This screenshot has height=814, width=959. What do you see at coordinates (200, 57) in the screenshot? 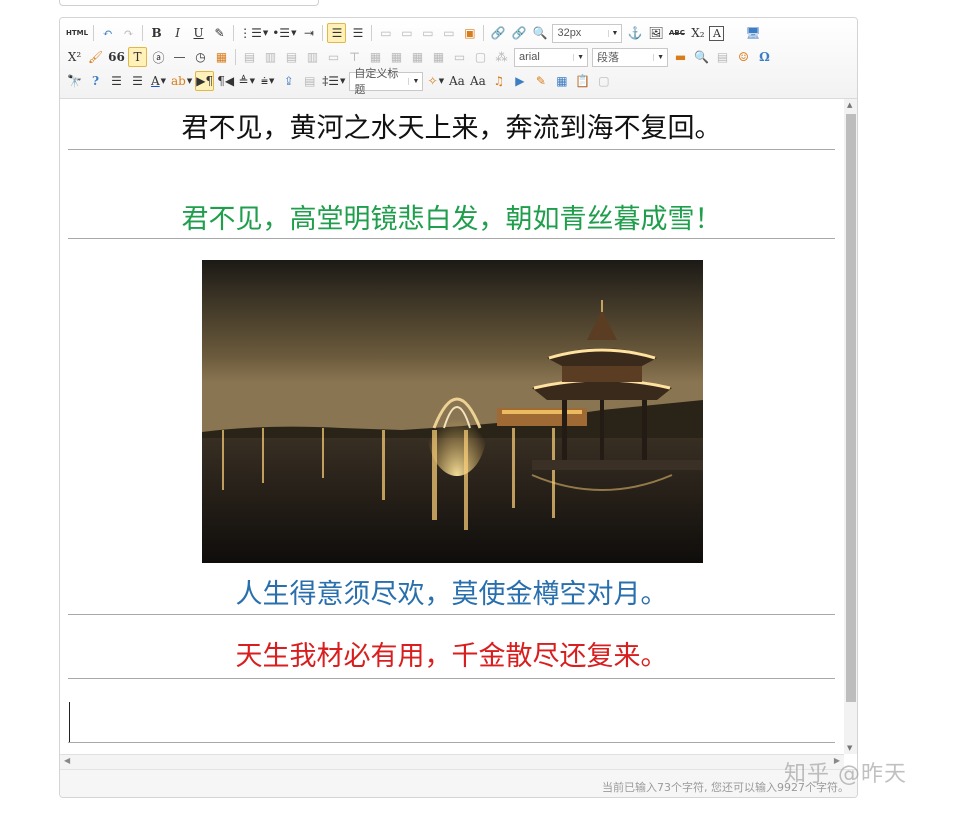
I see `clock-icon: ◷` at bounding box center [200, 57].